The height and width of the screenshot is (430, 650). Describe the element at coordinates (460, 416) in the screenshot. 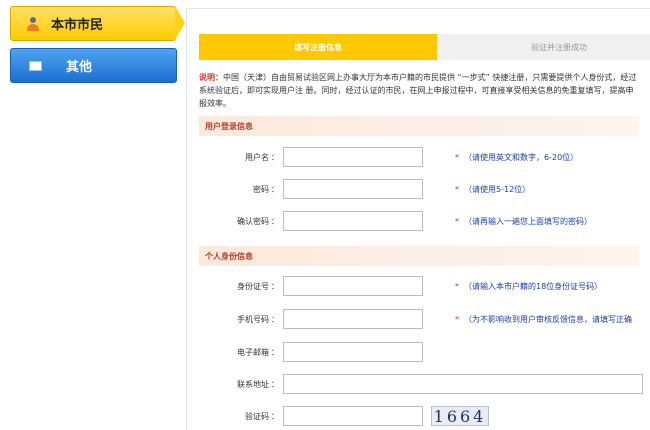

I see `captcha-image: 1664` at that location.